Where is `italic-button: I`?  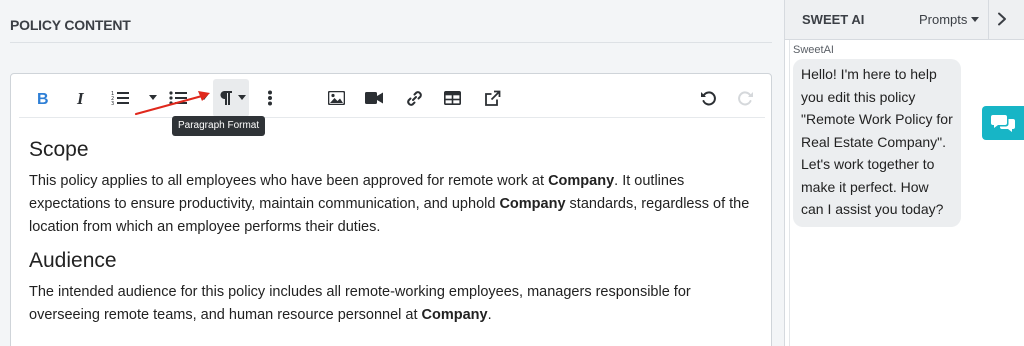 italic-button: I is located at coordinates (81, 98).